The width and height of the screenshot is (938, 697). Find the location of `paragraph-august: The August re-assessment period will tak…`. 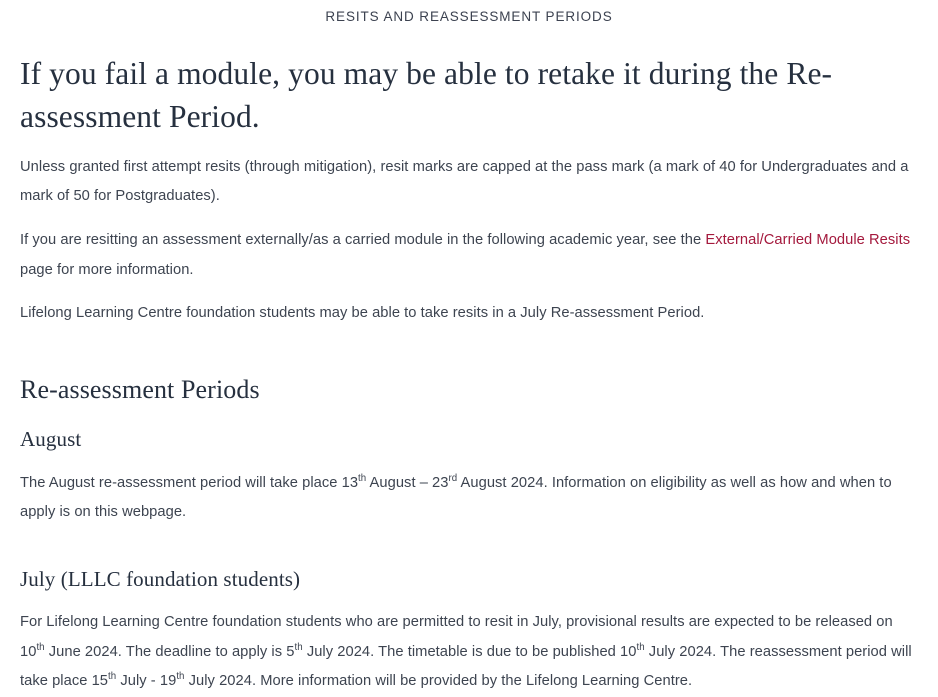

paragraph-august: The August re-assessment period will tak… is located at coordinates (469, 498).